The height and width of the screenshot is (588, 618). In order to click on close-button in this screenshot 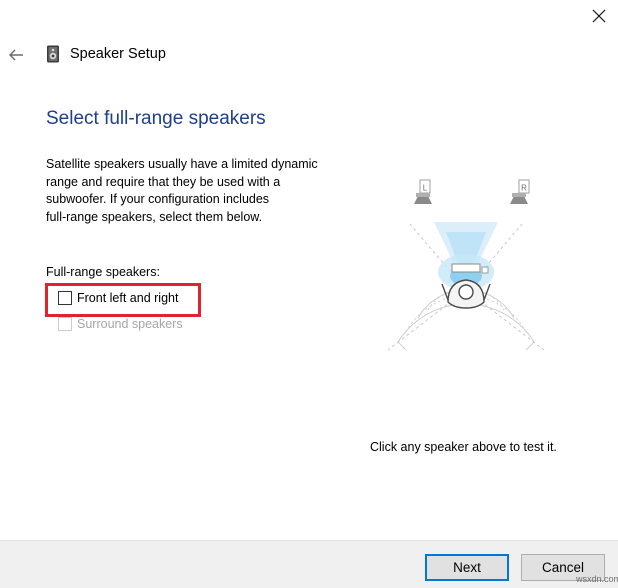, I will do `click(599, 16)`.